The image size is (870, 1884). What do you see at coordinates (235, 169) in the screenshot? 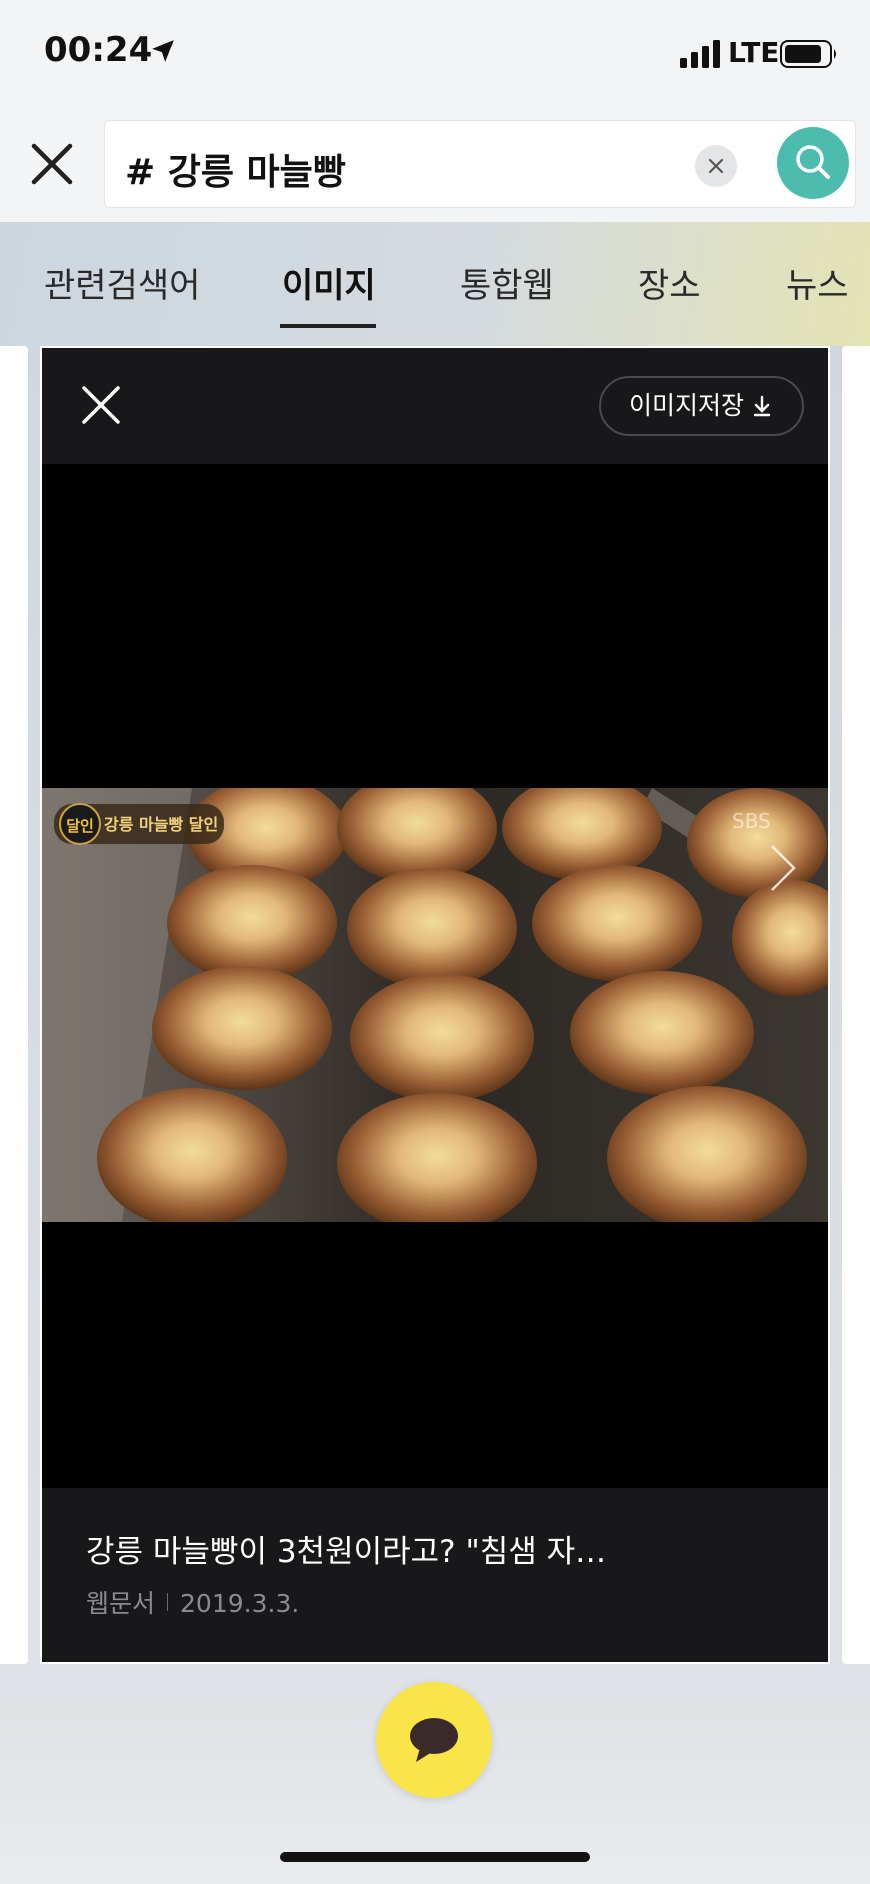
I see `search-query: # 강릉 마늘빵` at bounding box center [235, 169].